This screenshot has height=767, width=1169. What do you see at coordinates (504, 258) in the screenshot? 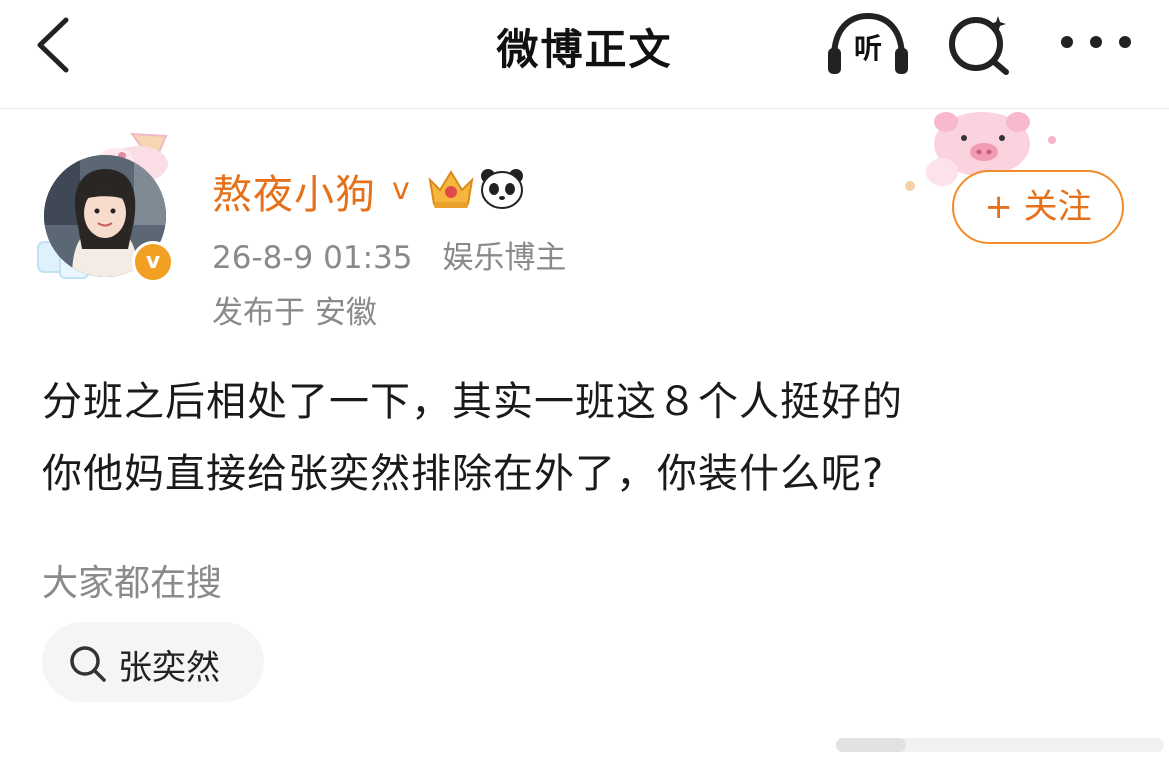
I see `author-tag: 娱乐博主` at bounding box center [504, 258].